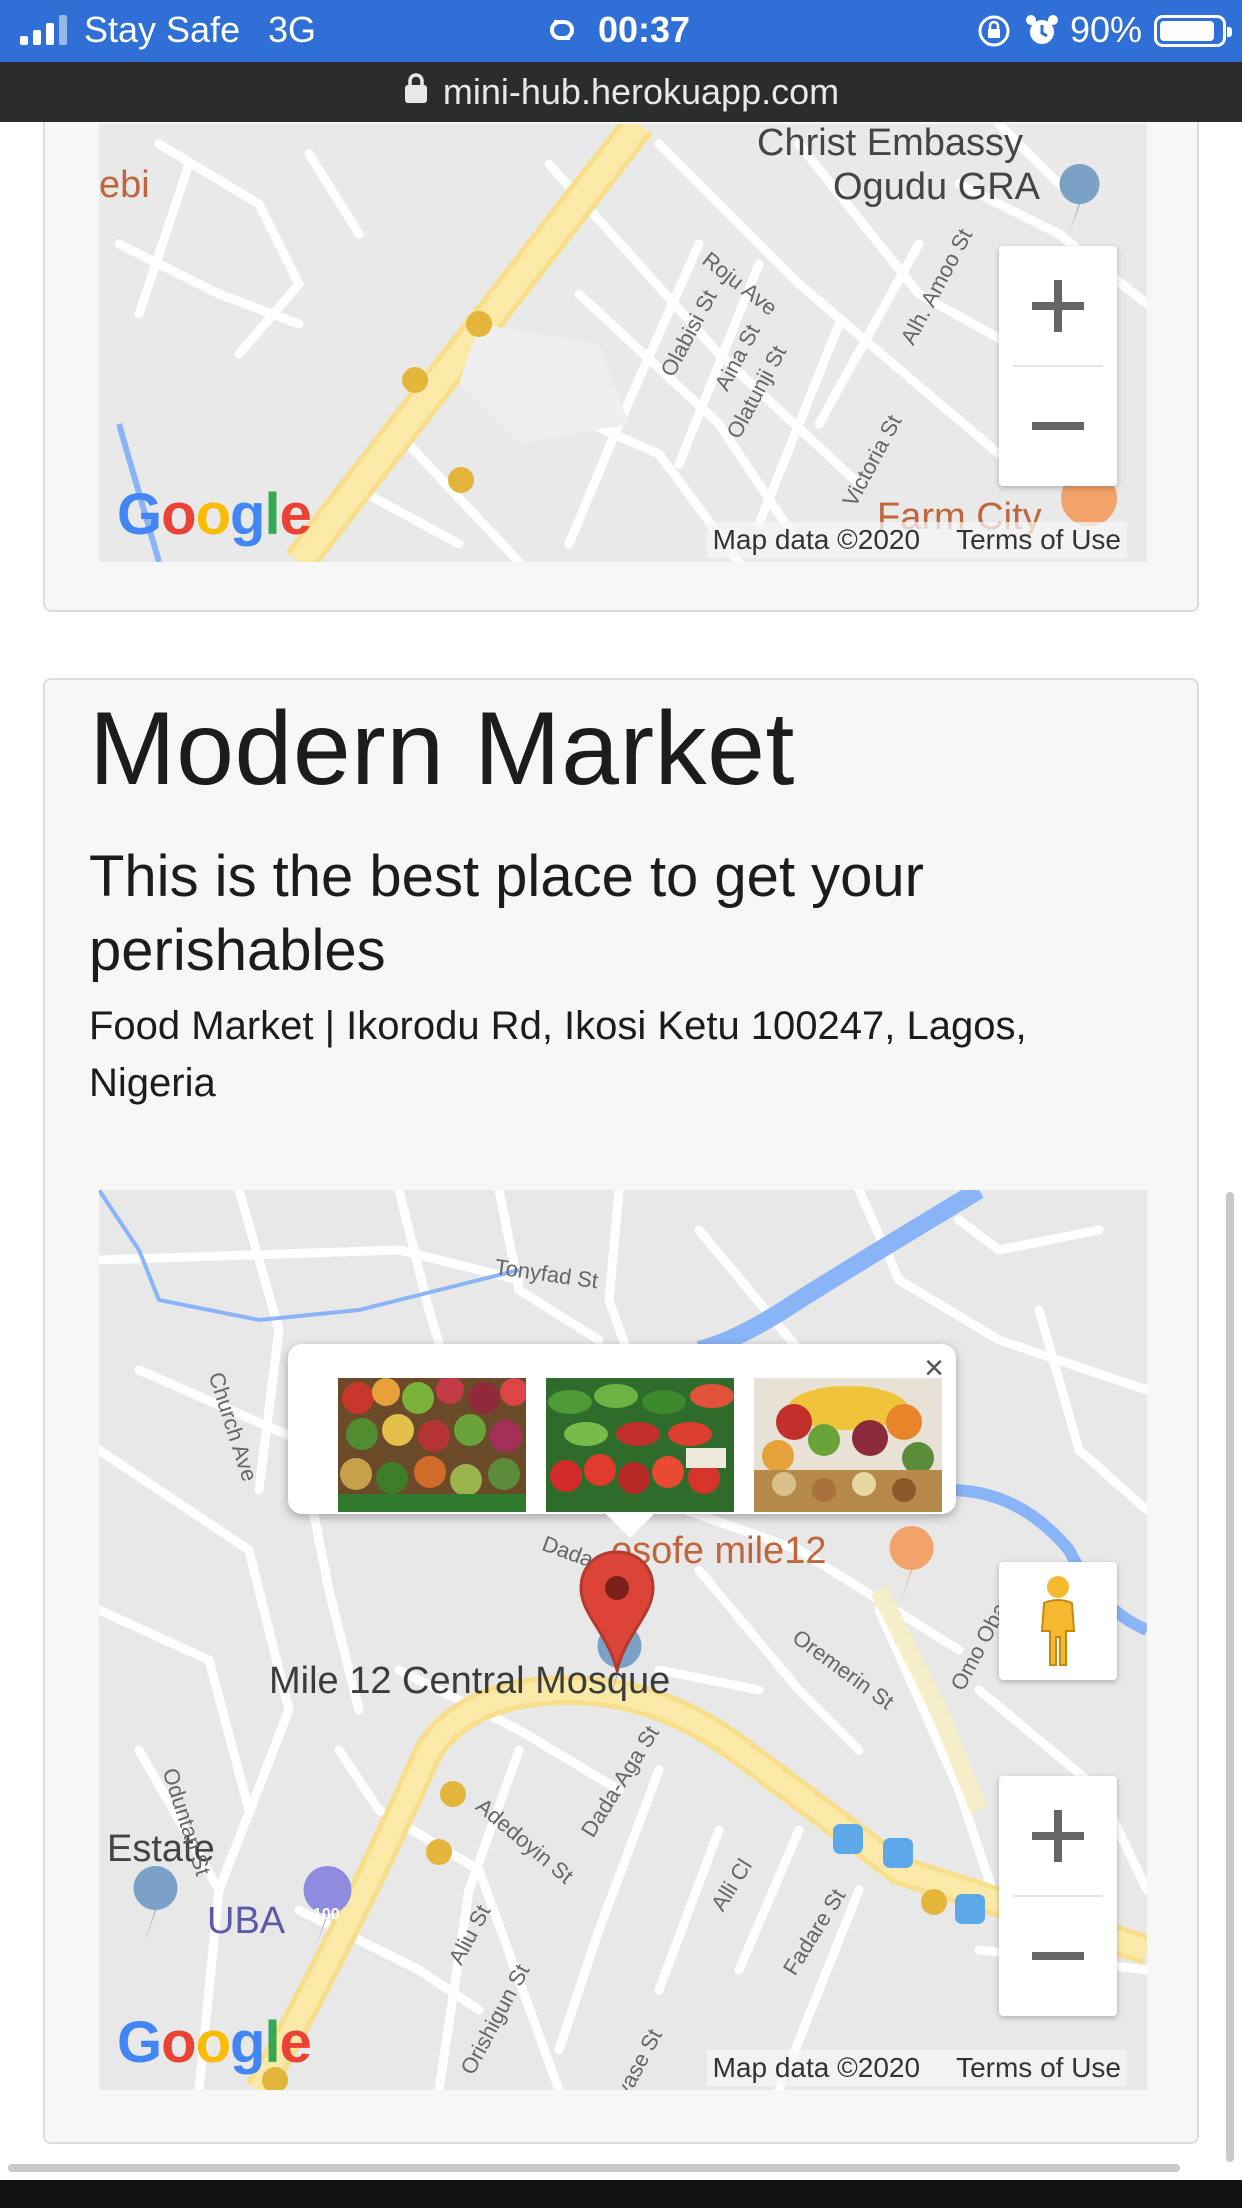 The width and height of the screenshot is (1242, 2208). Describe the element at coordinates (432, 1445) in the screenshot. I see `vegetables-photo` at that location.